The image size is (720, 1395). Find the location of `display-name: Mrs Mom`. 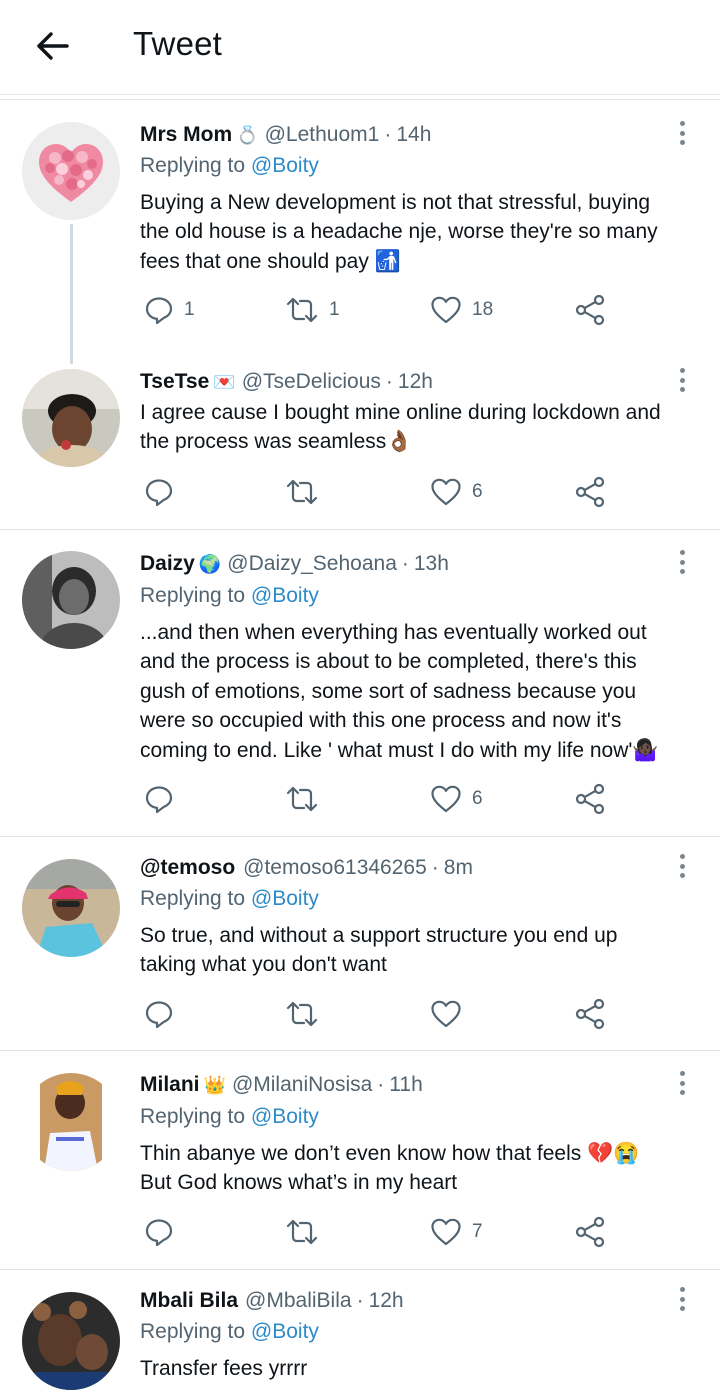

display-name: Mrs Mom is located at coordinates (186, 135).